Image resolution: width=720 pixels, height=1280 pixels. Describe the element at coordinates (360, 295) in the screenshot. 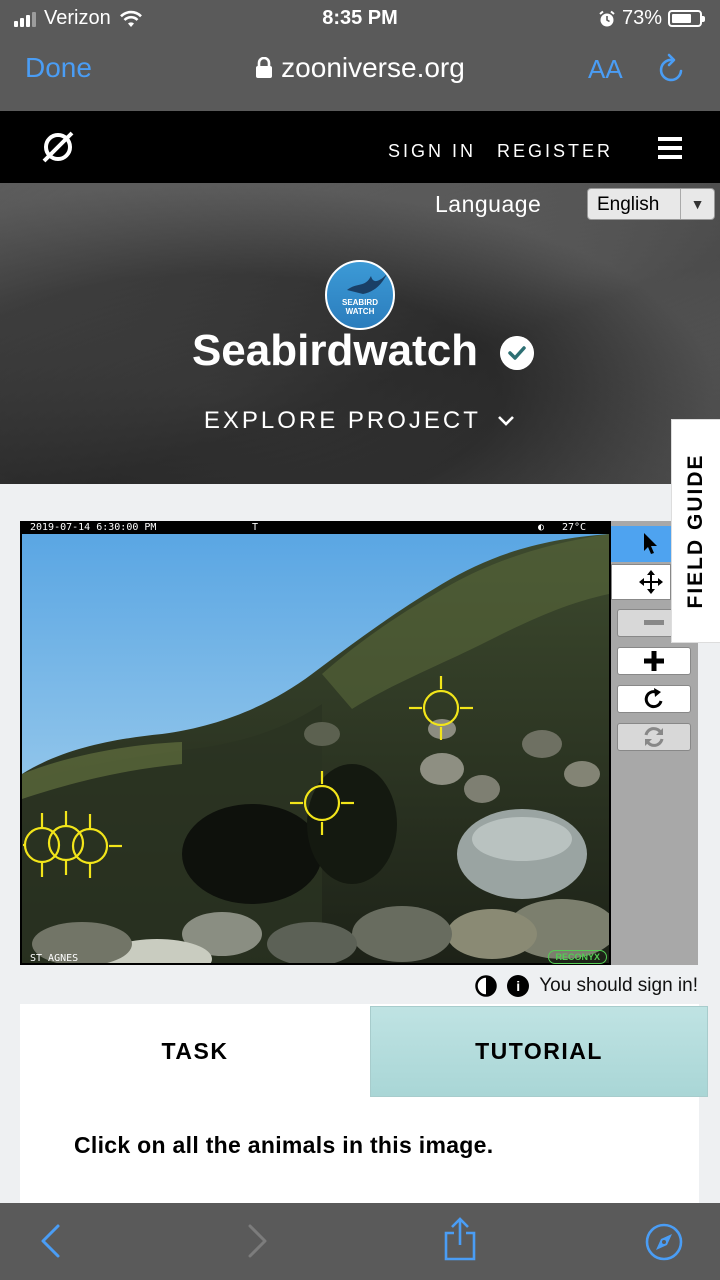

I see `project-avatar: SEABIRD WATCH` at that location.